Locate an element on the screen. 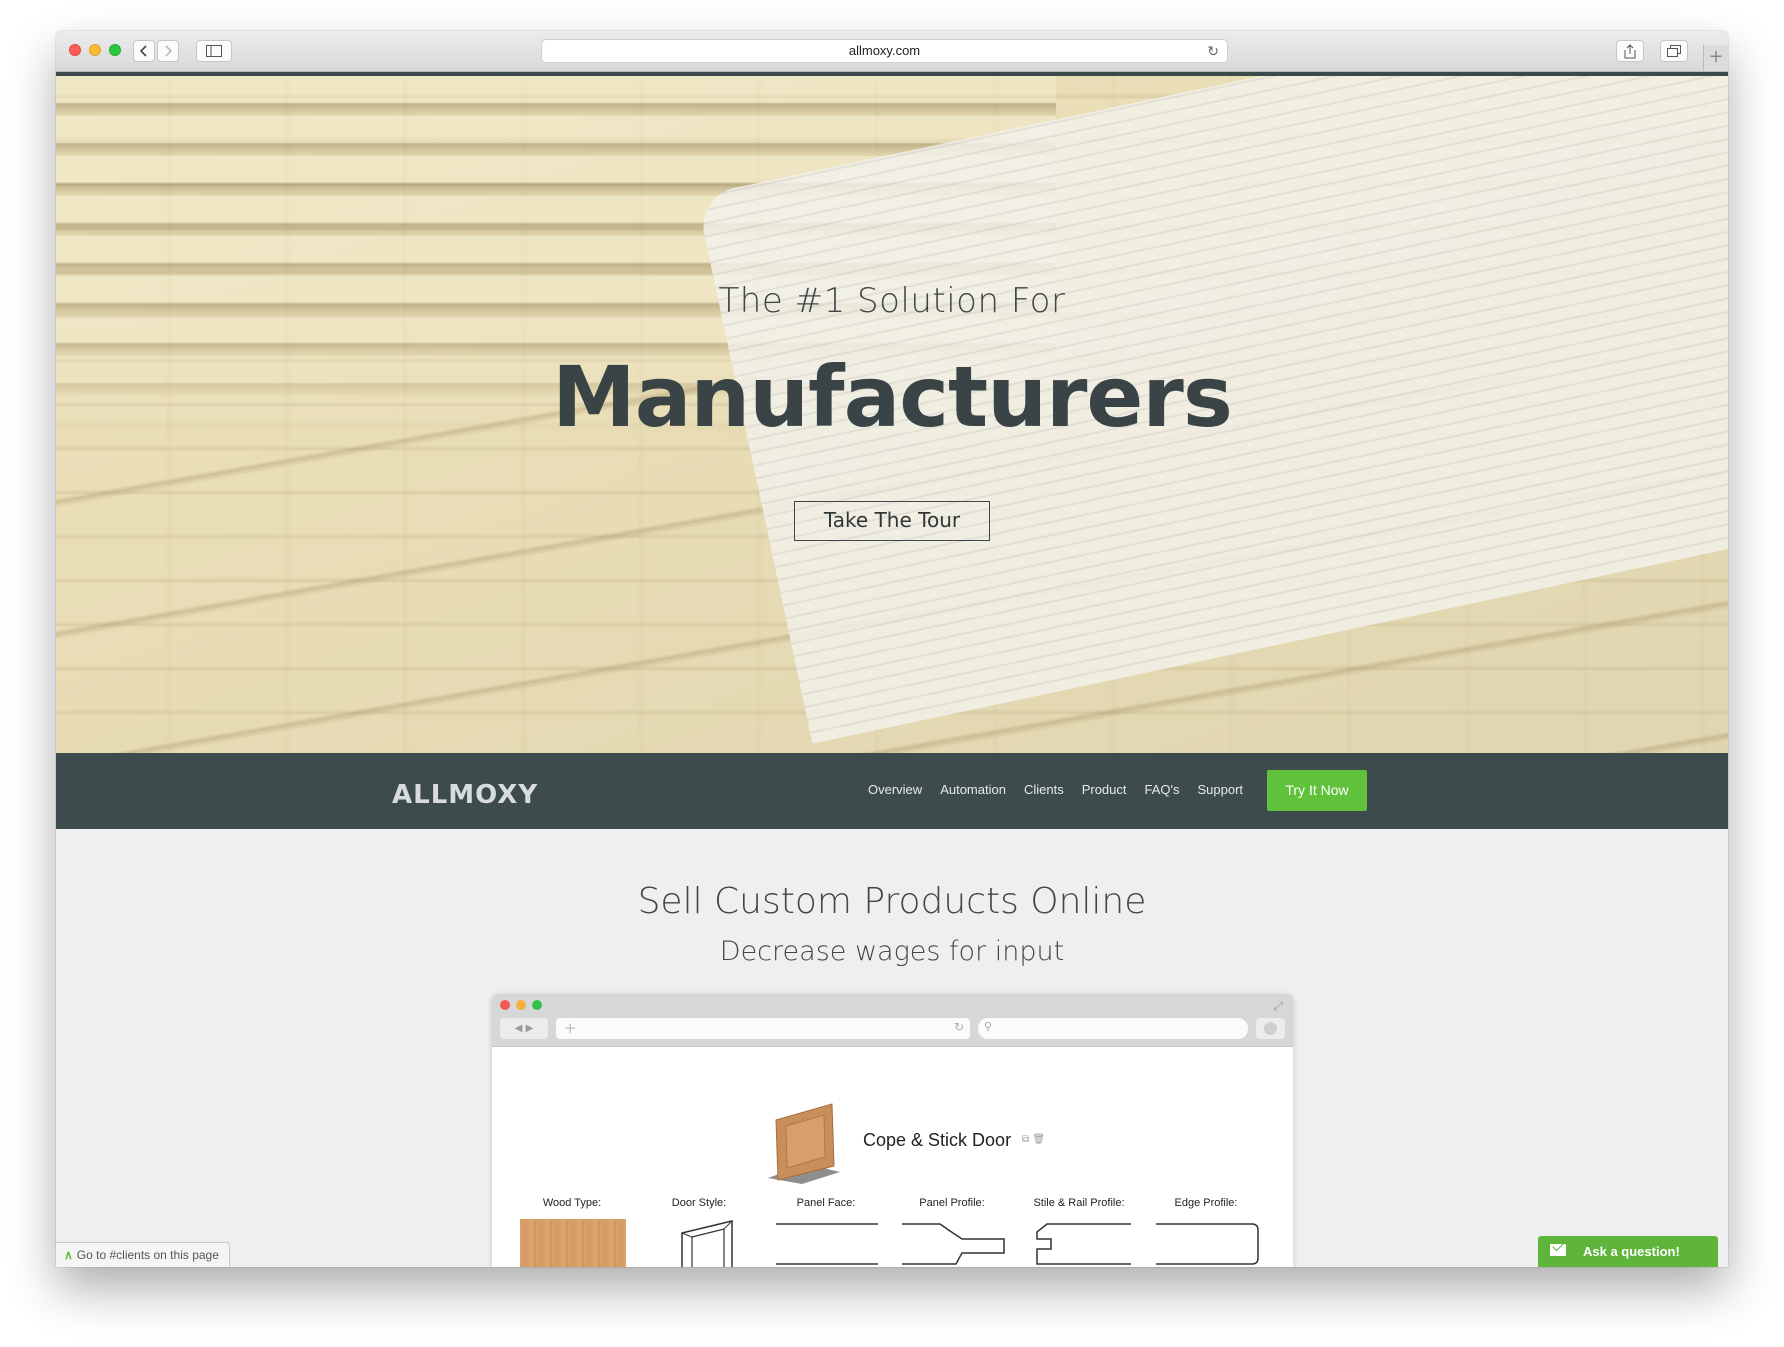 This screenshot has height=1347, width=1784. allmoxy-logo: ALLMOXY is located at coordinates (472, 798).